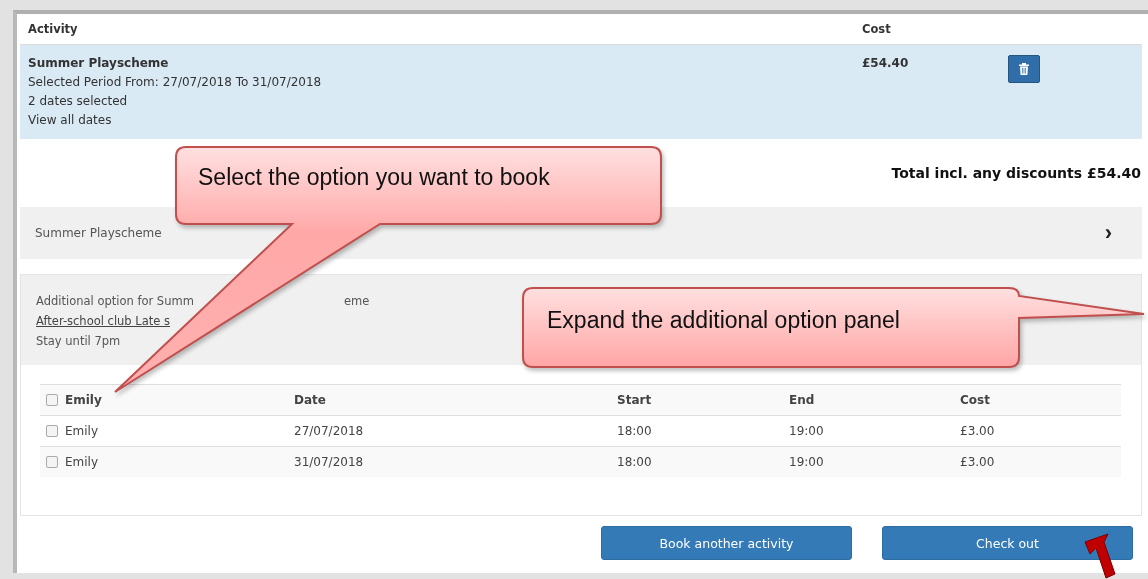  Describe the element at coordinates (329, 462) in the screenshot. I see `table-cell: 31/07/2018` at that location.